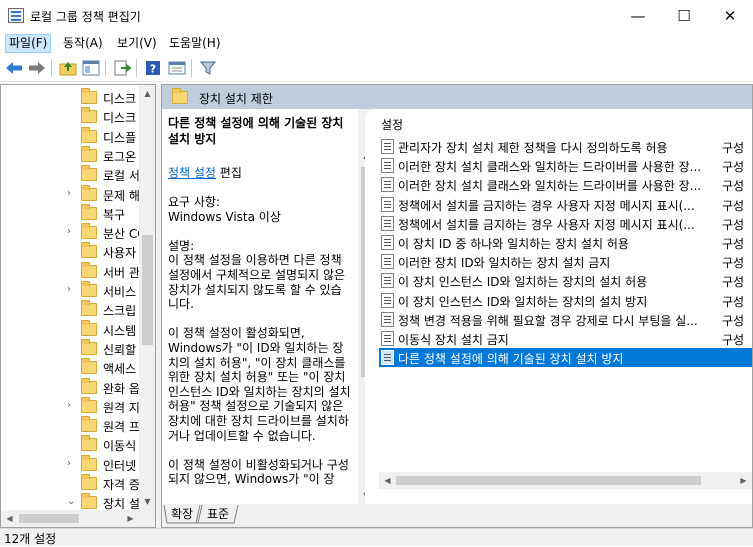  Describe the element at coordinates (121, 427) in the screenshot. I see `tree-item-label: 원격 프` at that location.